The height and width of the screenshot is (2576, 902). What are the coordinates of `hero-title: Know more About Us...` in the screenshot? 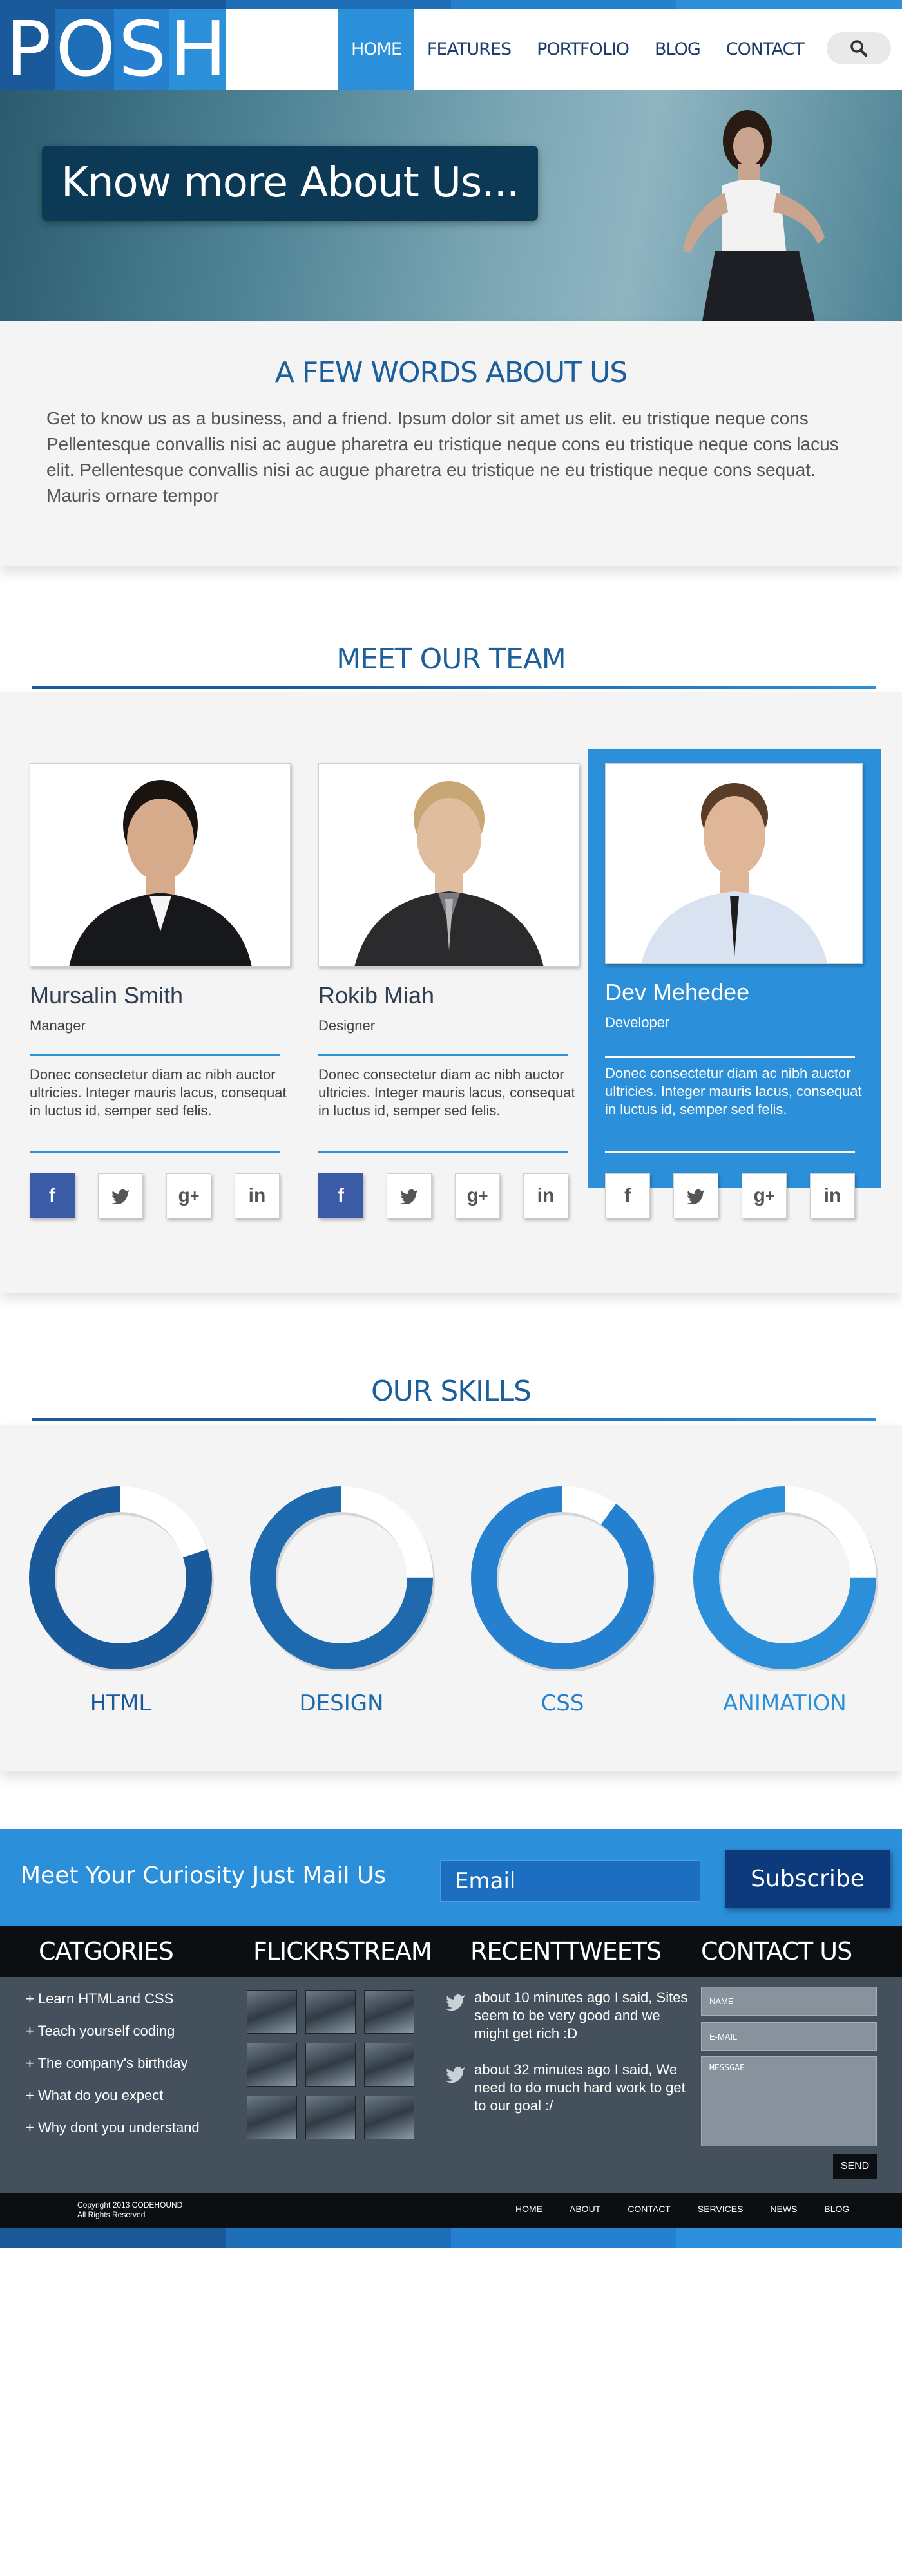 It's located at (290, 183).